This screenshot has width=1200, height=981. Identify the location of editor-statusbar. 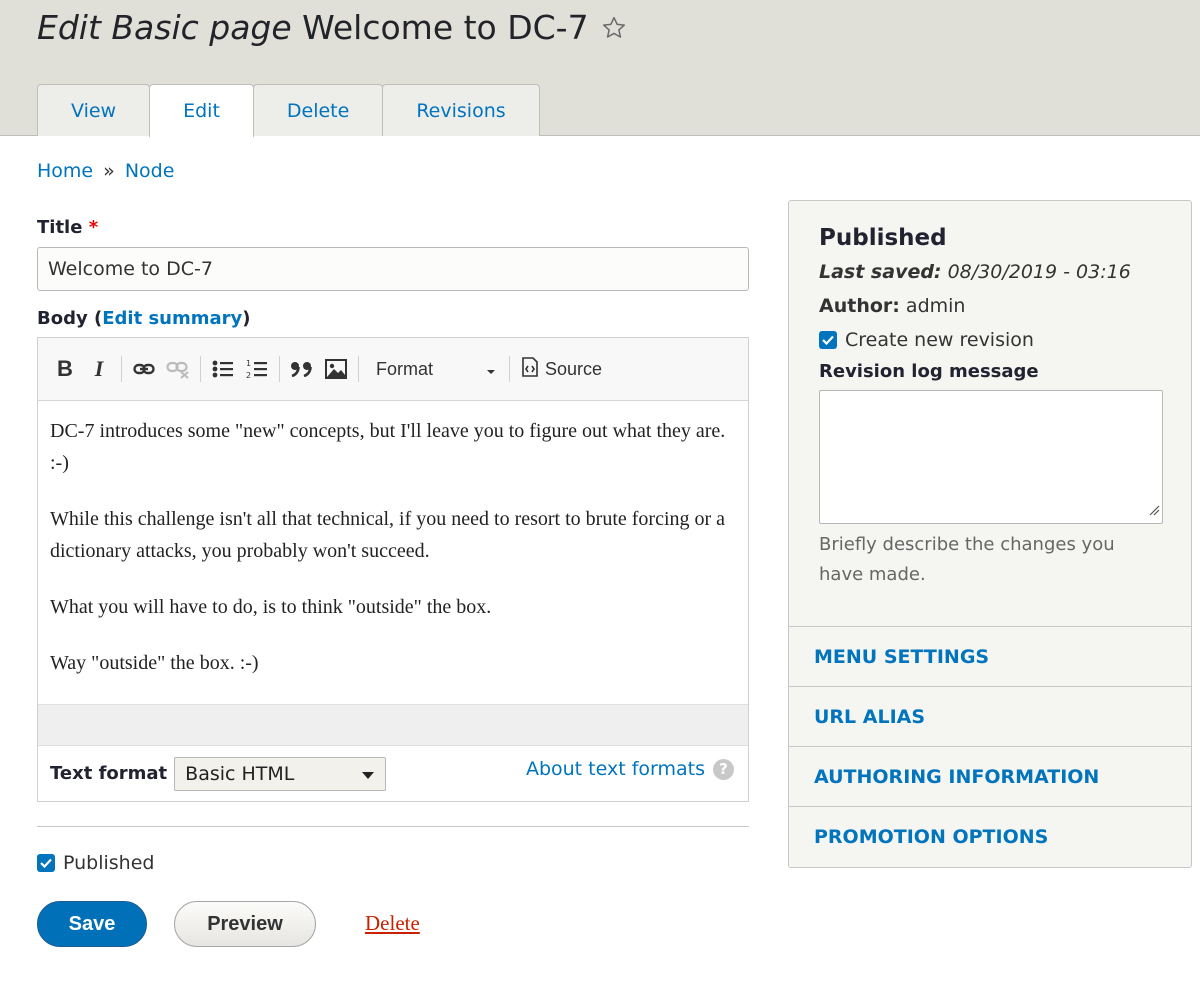
(393, 725).